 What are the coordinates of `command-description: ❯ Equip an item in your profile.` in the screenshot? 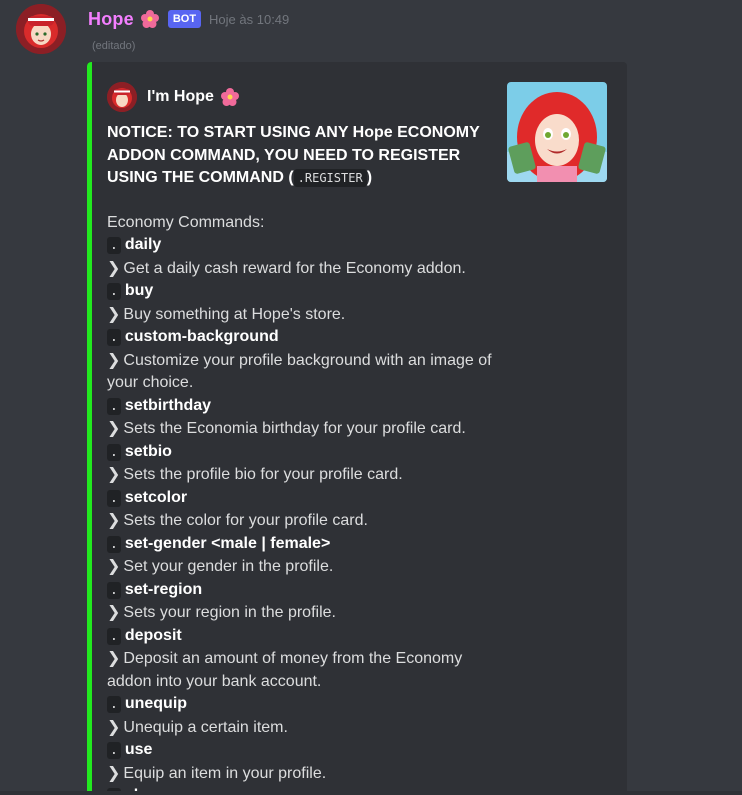 It's located at (302, 774).